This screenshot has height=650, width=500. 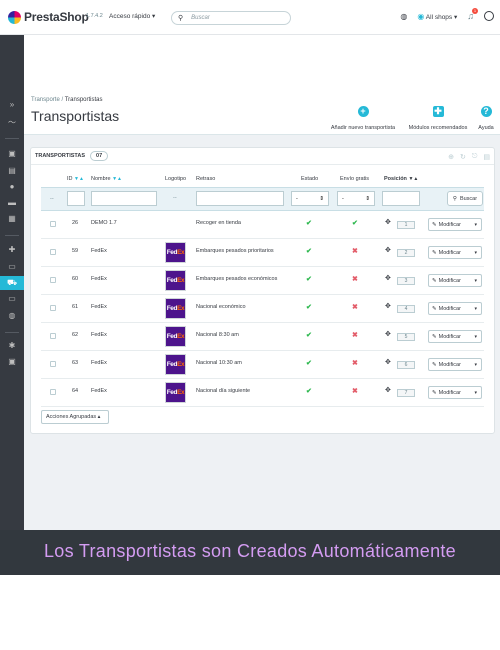 I want to click on customers-icon: ●, so click(x=12, y=187).